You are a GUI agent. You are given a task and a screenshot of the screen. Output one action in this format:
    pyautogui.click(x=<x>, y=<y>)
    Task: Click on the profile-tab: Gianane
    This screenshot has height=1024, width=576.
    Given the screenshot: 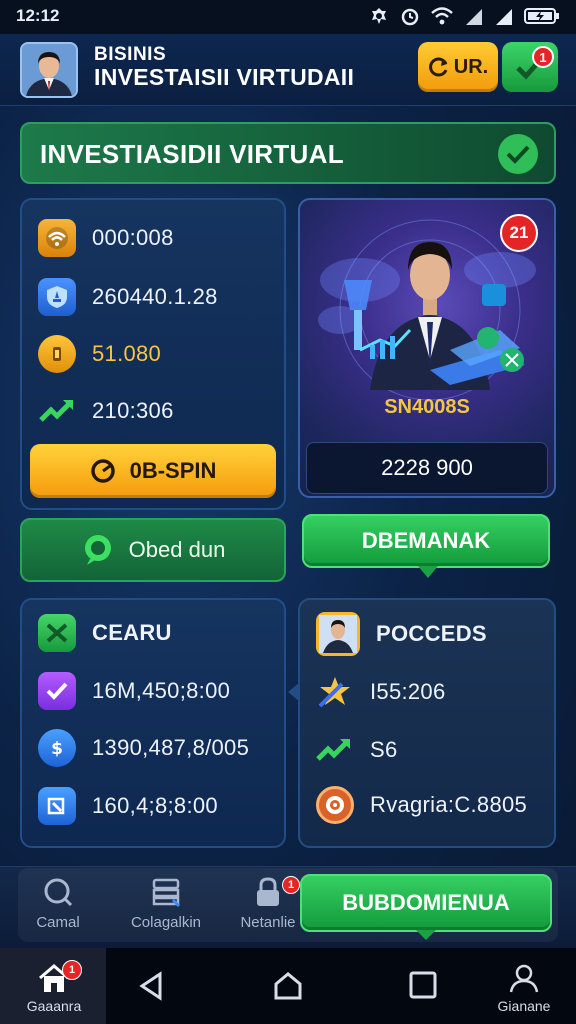 What is the action you would take?
    pyautogui.click(x=524, y=988)
    